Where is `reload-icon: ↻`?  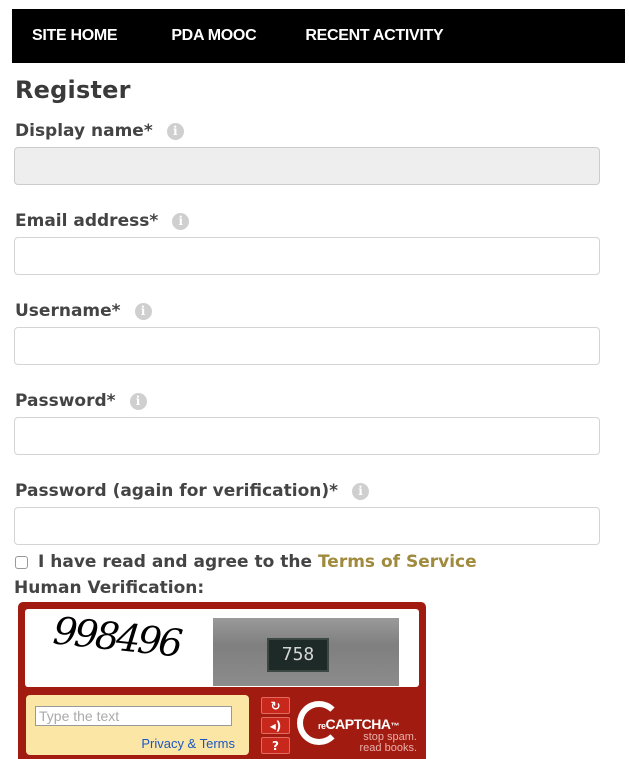 reload-icon: ↻ is located at coordinates (275, 705).